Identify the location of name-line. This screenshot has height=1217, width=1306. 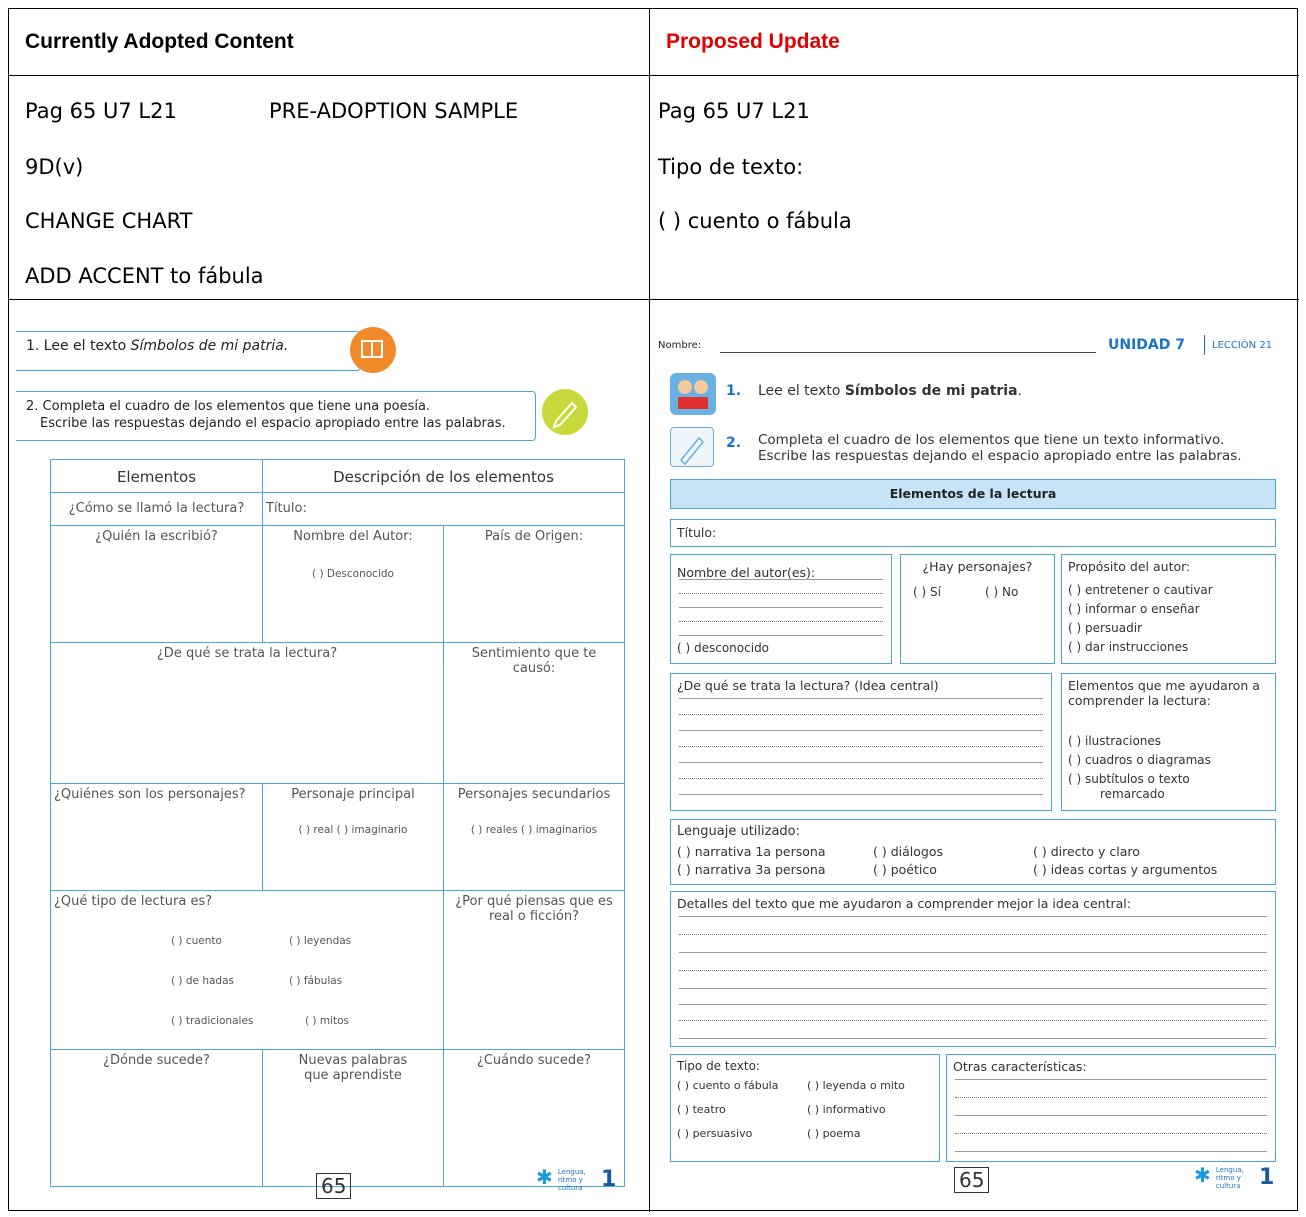
(908, 352).